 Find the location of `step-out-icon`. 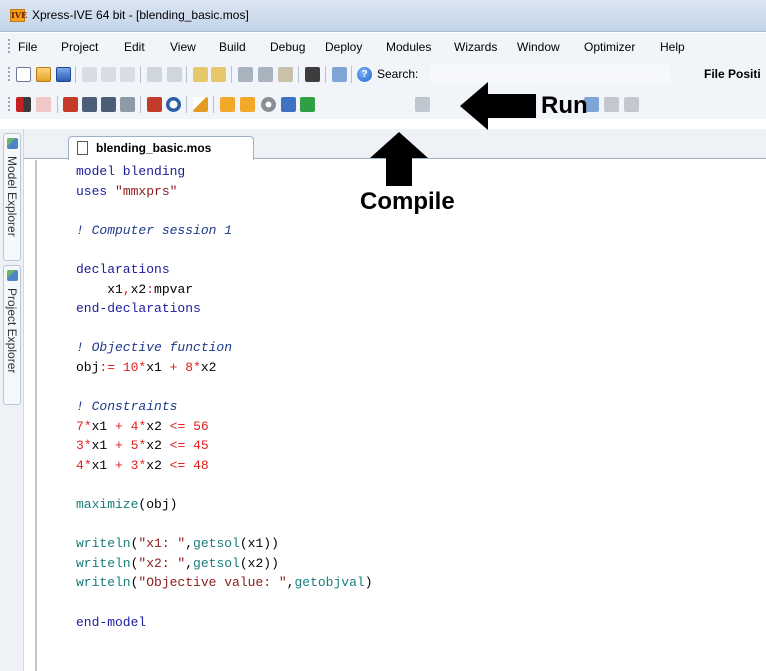

step-out-icon is located at coordinates (127, 104).